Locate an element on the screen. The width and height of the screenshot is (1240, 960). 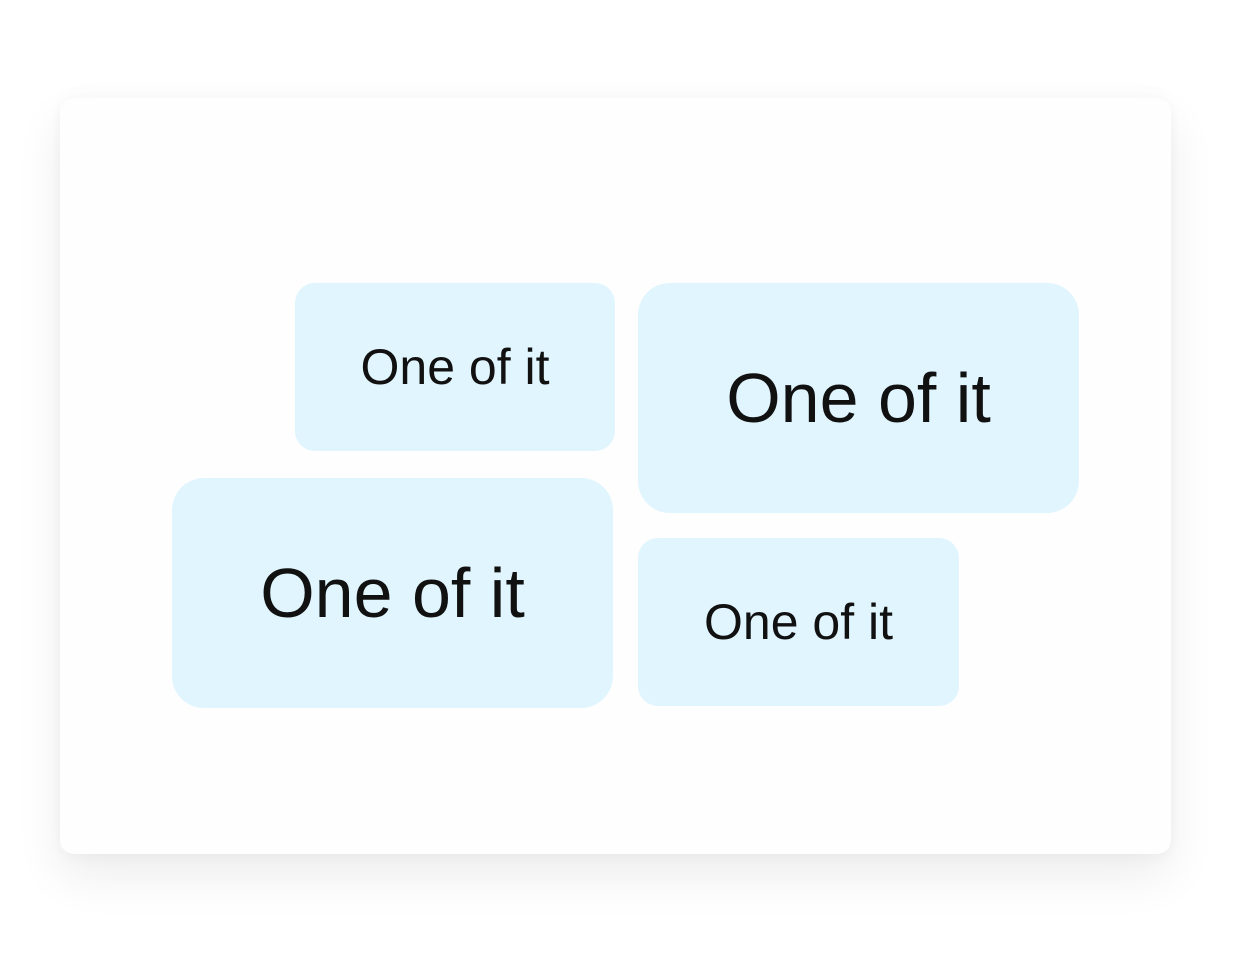
tile-small-top: One of it is located at coordinates (455, 367).